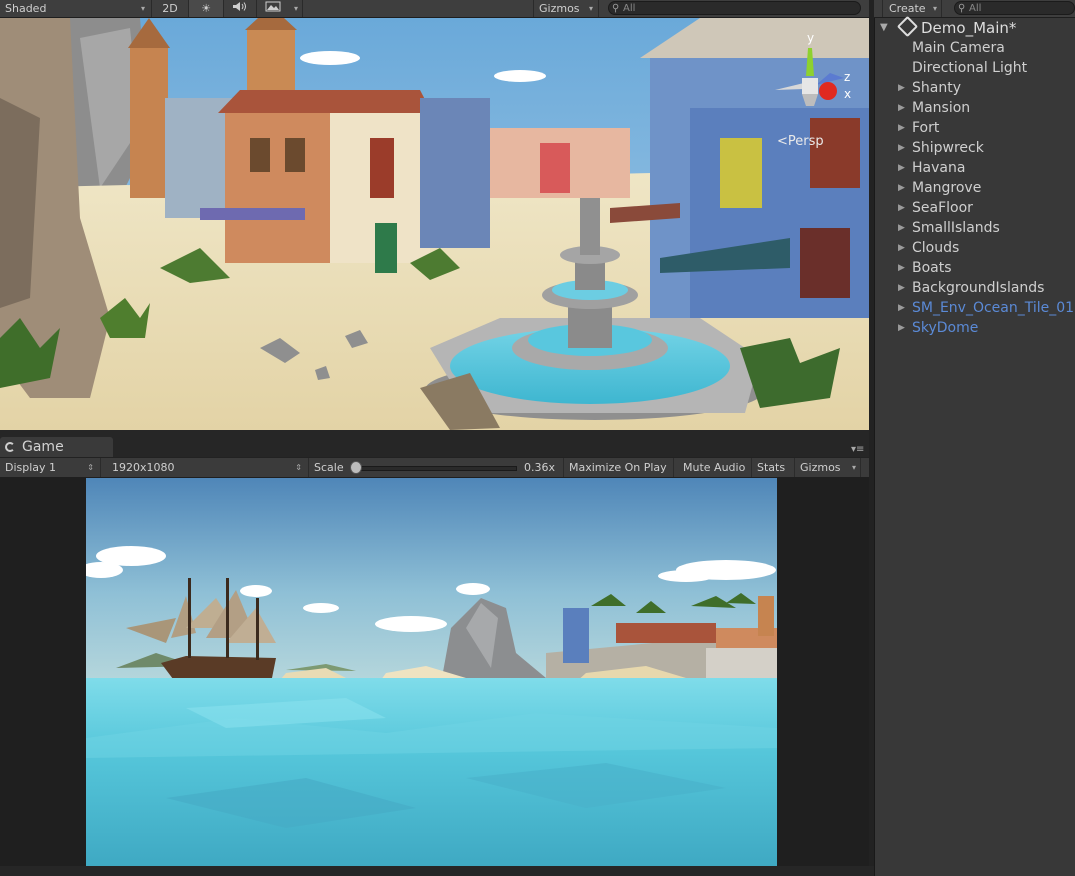  I want to click on 2d-toggle-label: 2D, so click(170, 8).